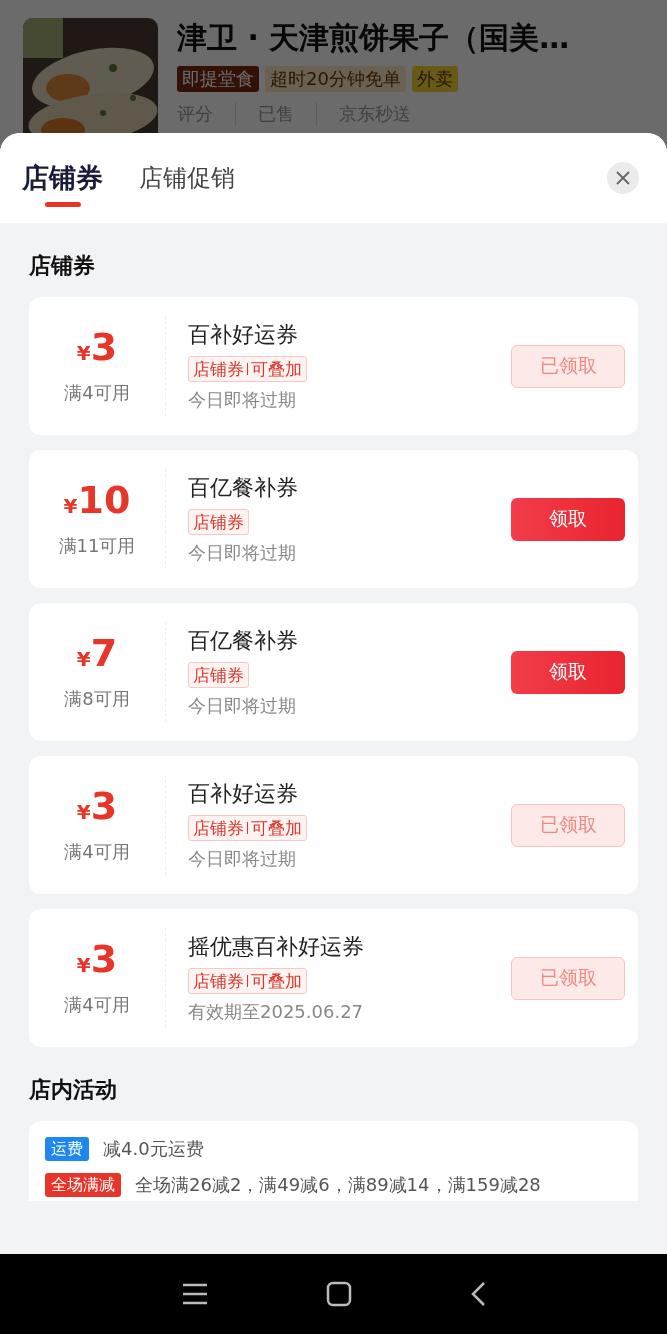  Describe the element at coordinates (276, 947) in the screenshot. I see `coupon-title: 摇优惠百补好运券` at that location.